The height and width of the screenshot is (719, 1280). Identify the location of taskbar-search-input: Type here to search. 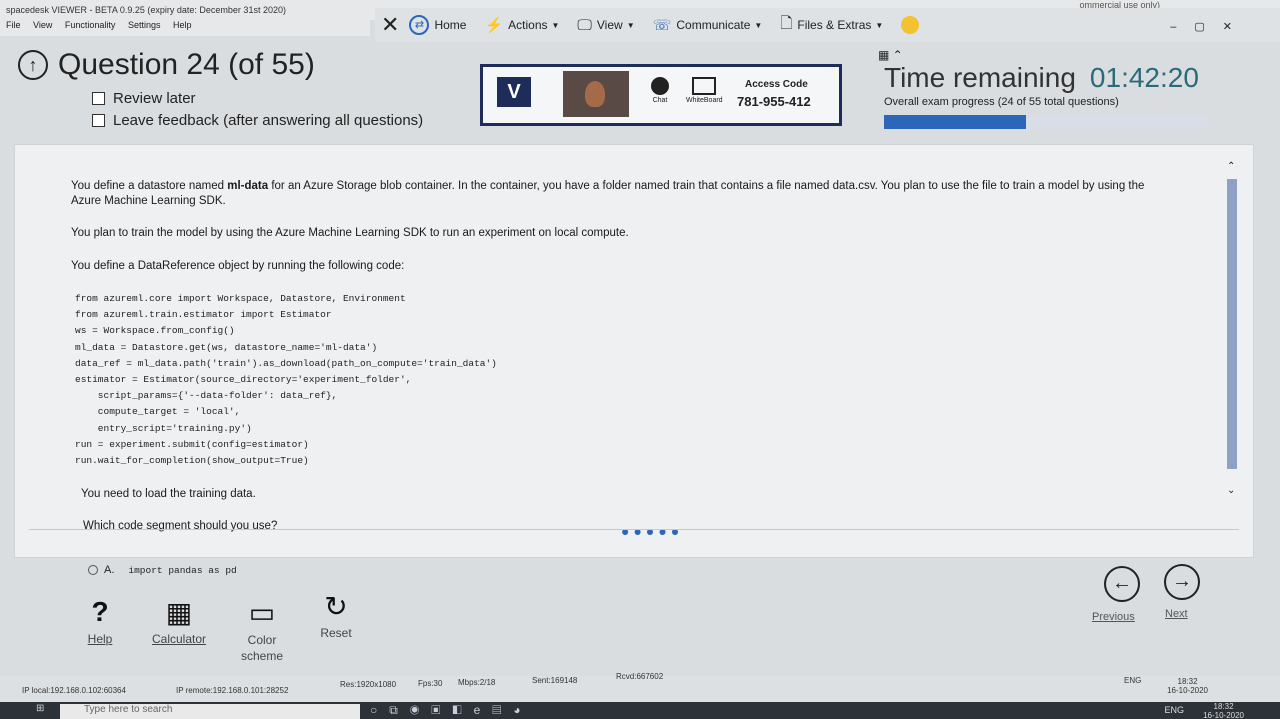
(210, 711).